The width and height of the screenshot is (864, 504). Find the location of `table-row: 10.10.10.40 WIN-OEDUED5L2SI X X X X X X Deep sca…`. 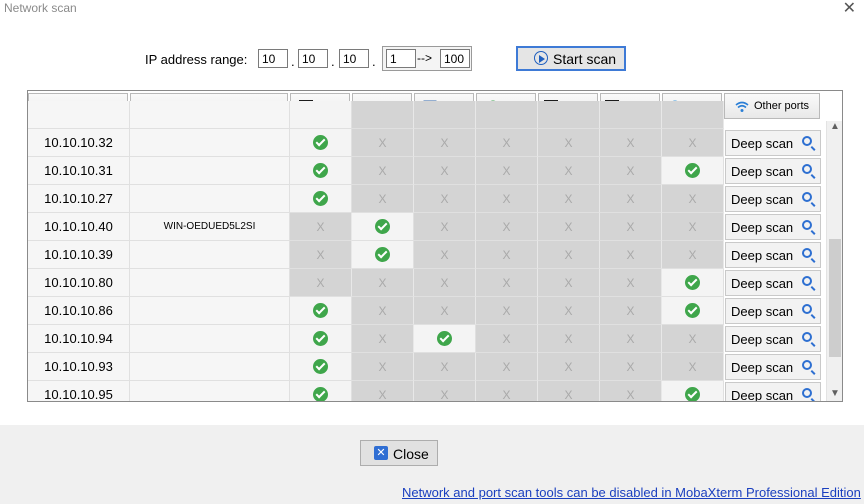

table-row: 10.10.10.40 WIN-OEDUED5L2SI X X X X X X Deep sca… is located at coordinates (428, 227).